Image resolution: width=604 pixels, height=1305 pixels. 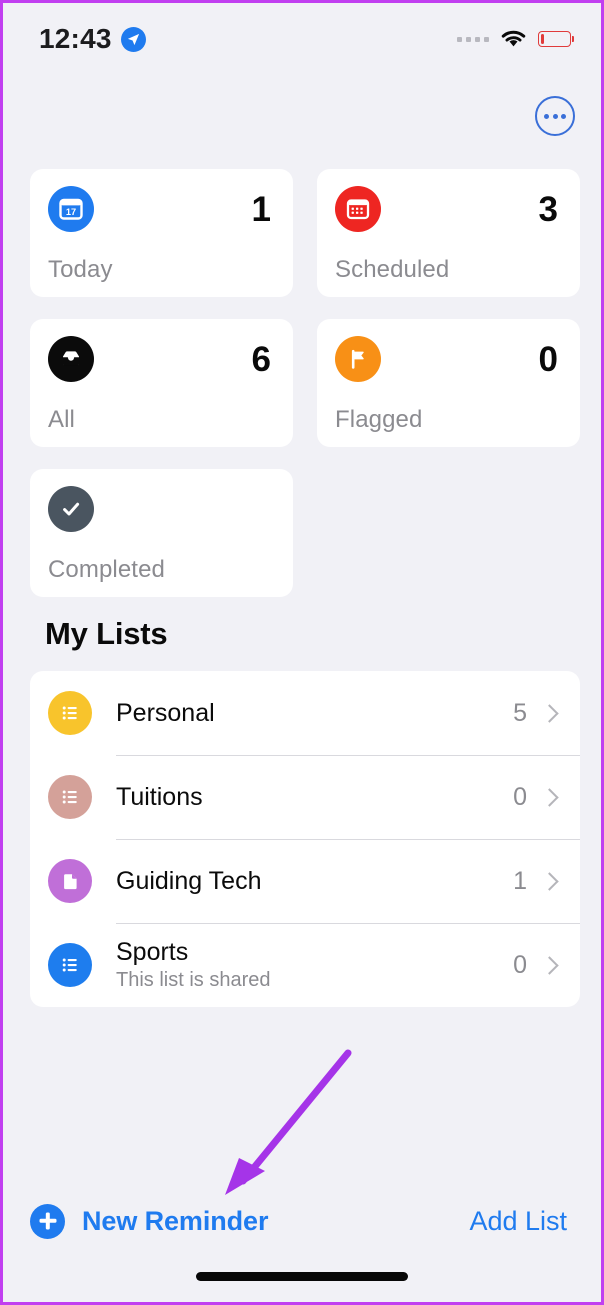 I want to click on status-bar-right, so click(x=514, y=39).